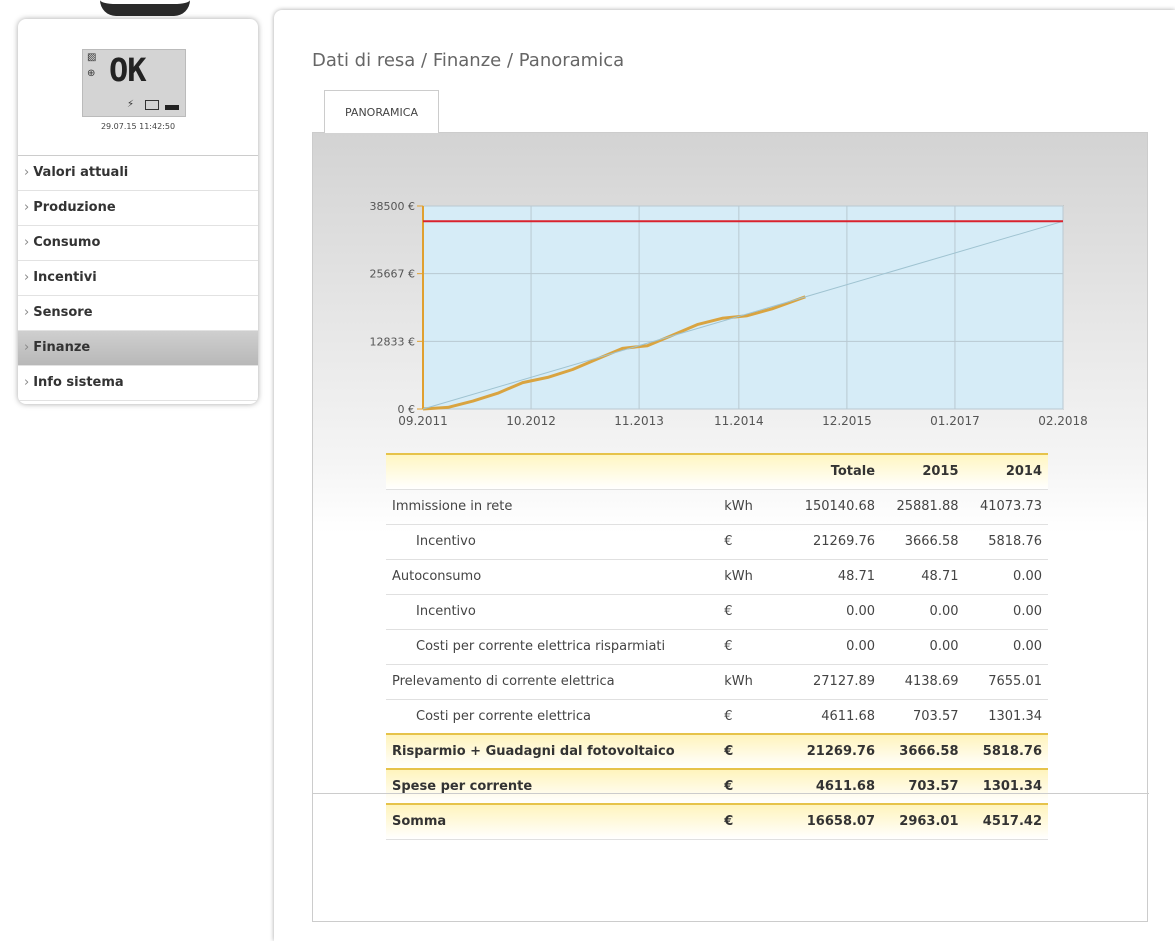 This screenshot has height=941, width=1175. What do you see at coordinates (835, 682) in the screenshot?
I see `cell-total: 27127.89` at bounding box center [835, 682].